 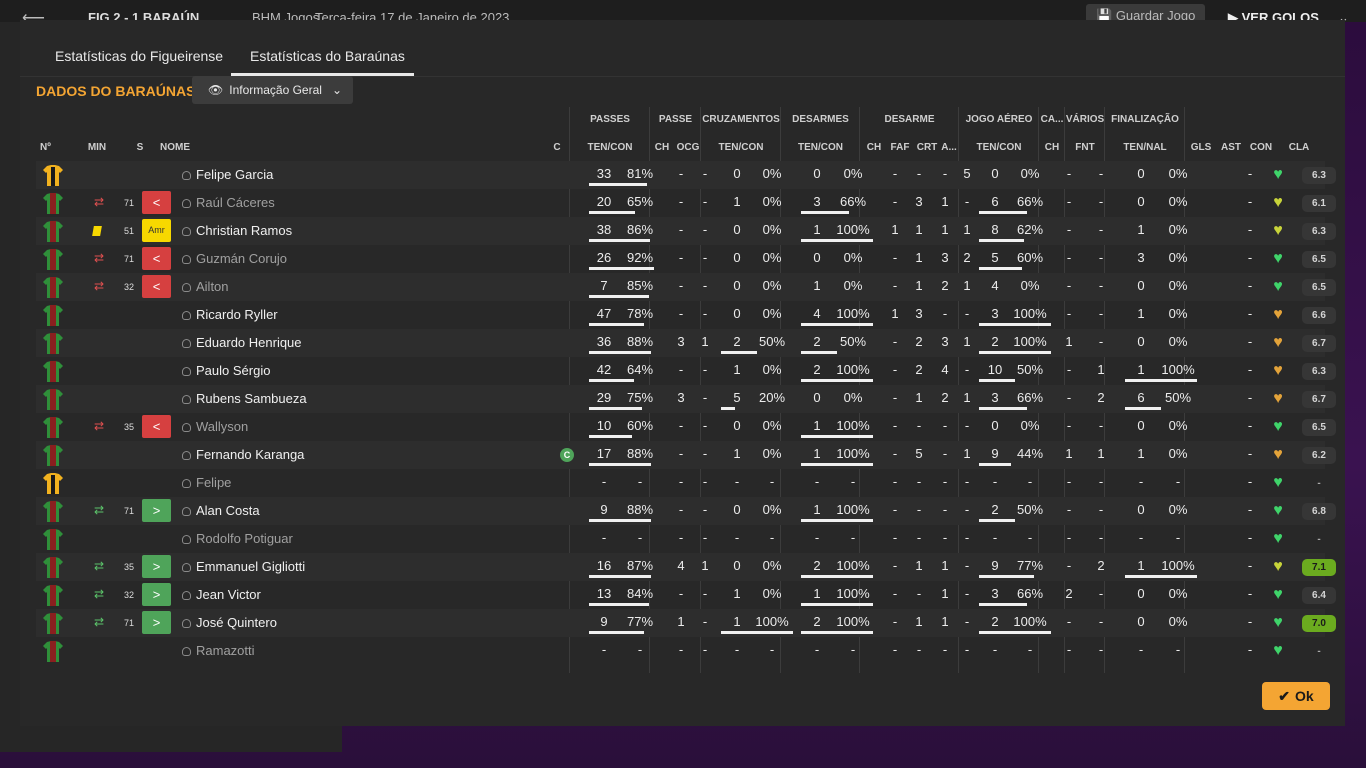 I want to click on col-fin-tennal: TEN/NAL, so click(x=1145, y=147).